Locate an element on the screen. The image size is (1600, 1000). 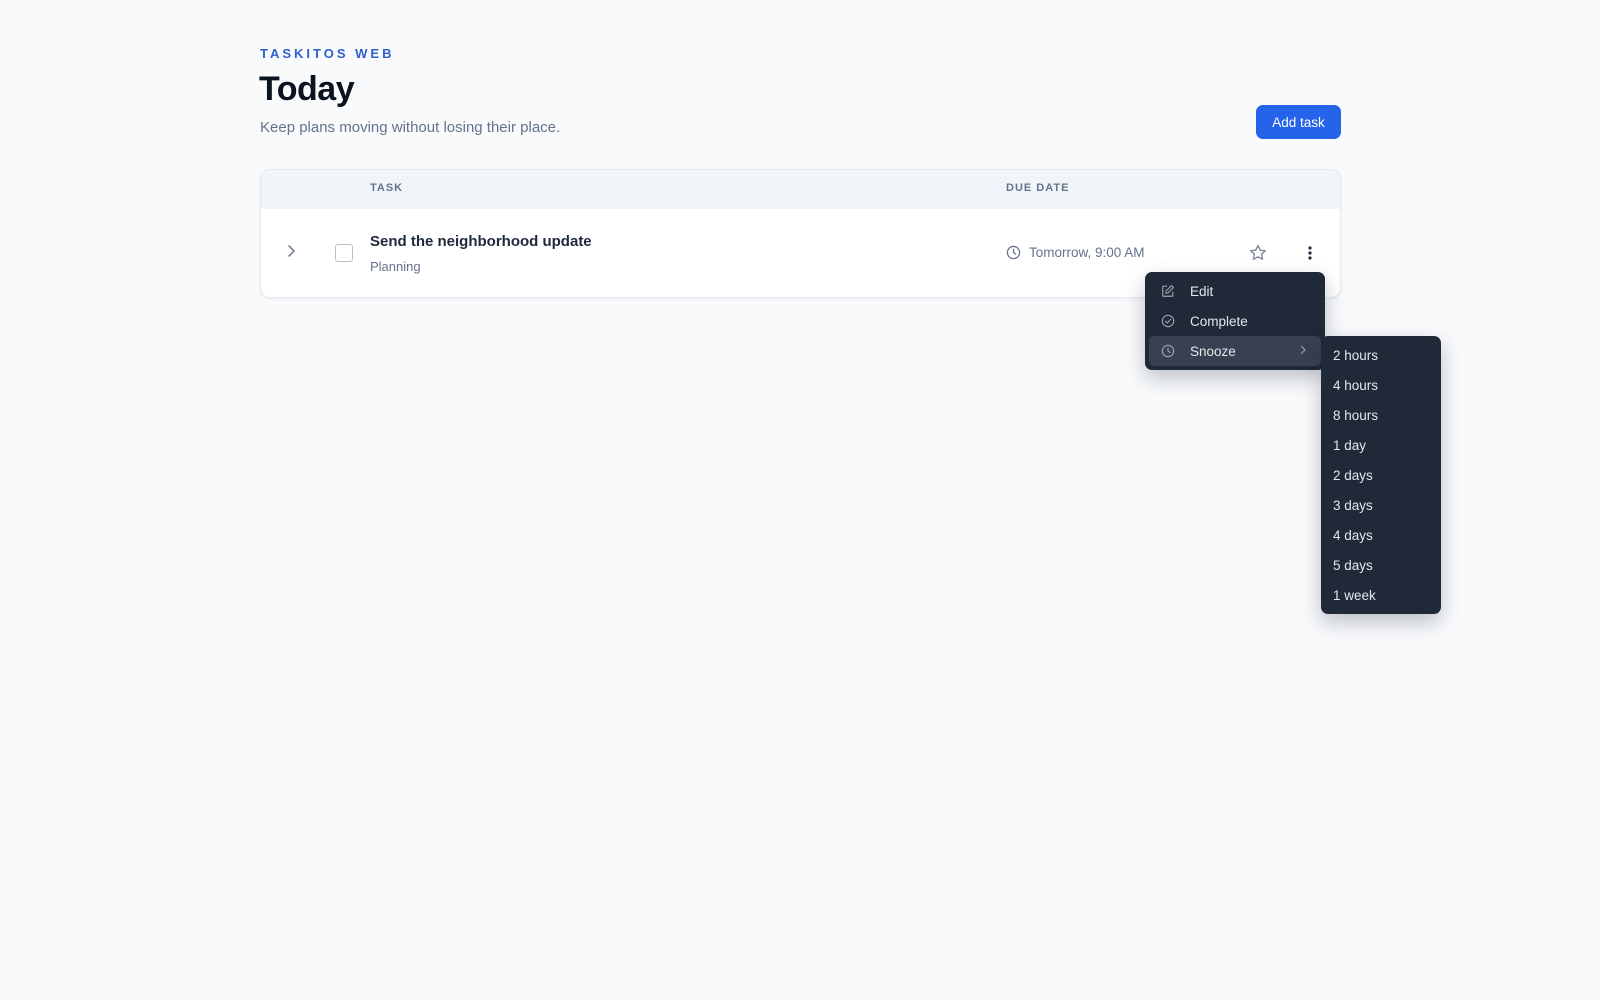
table-header: TASK DUE DATE is located at coordinates (800, 189).